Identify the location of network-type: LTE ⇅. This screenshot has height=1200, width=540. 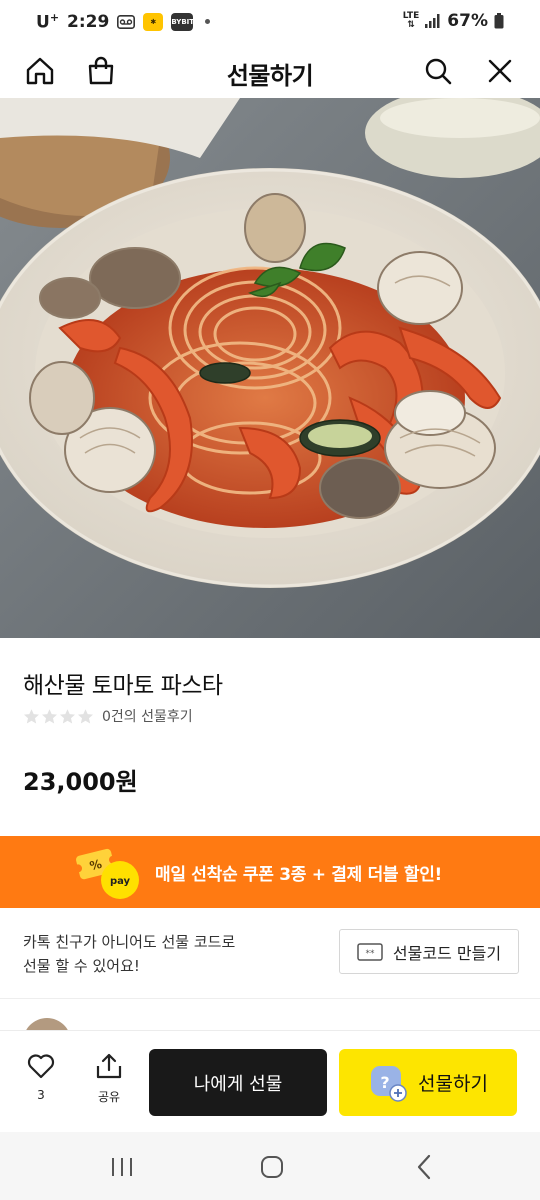
(411, 20).